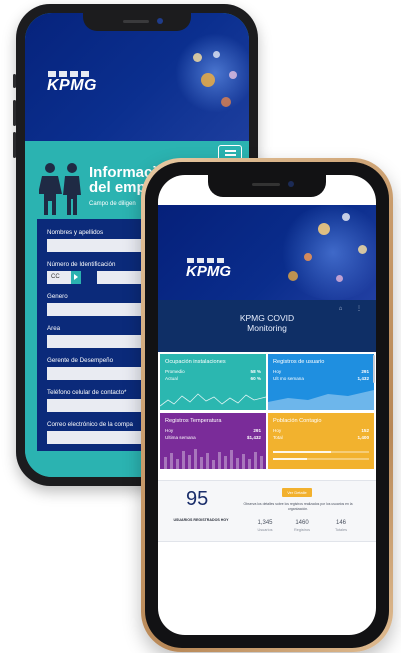 This screenshot has height=653, width=401. Describe the element at coordinates (213, 400) in the screenshot. I see `occupancy-sparkline` at that location.